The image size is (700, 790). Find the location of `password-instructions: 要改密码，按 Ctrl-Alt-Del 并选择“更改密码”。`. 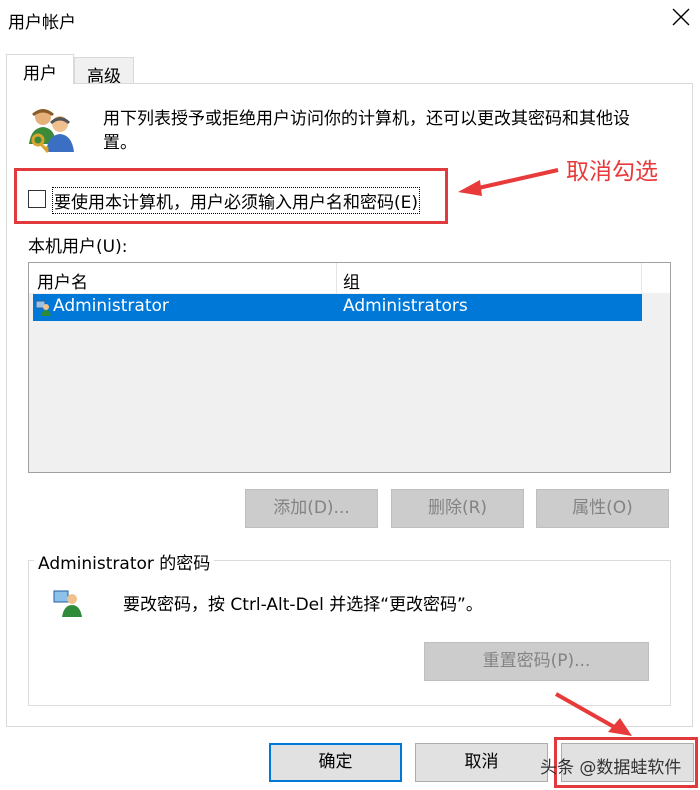

password-instructions: 要改密码，按 Ctrl-Alt-Del 并选择“更改密码”。 is located at coordinates (303, 605).